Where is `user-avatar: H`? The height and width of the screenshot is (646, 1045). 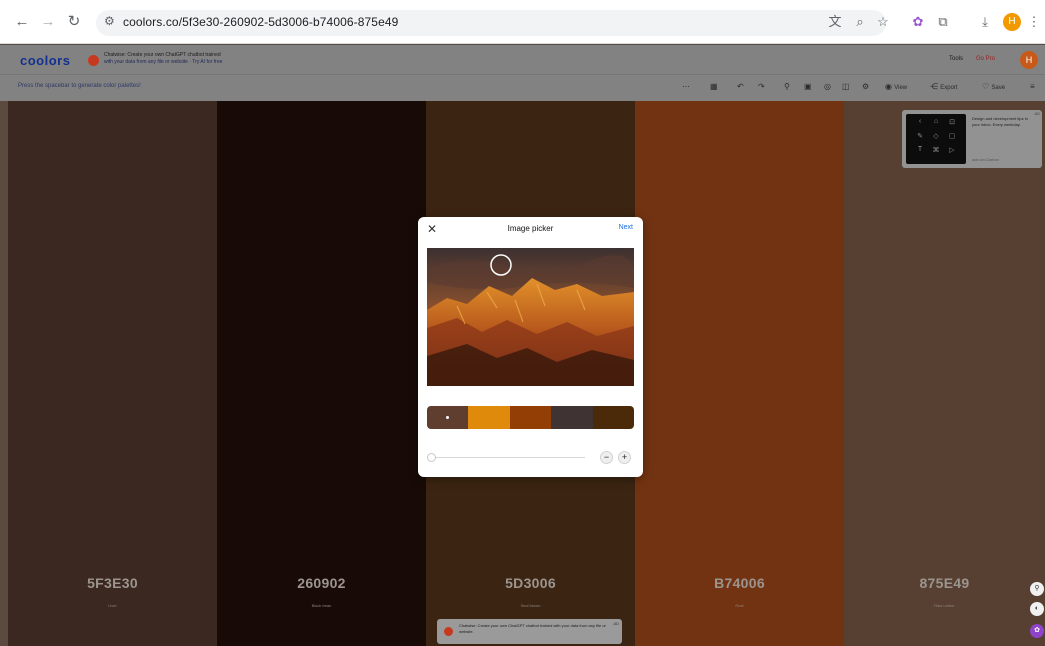
user-avatar: H is located at coordinates (1029, 60).